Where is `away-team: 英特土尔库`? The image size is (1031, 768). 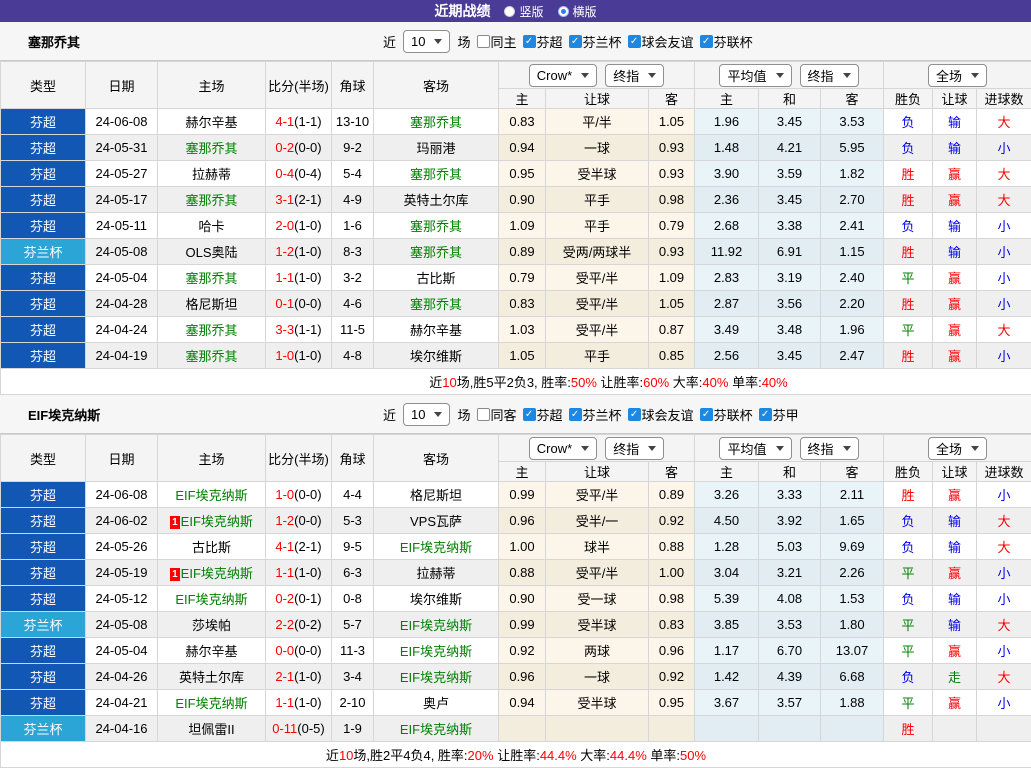 away-team: 英特土尔库 is located at coordinates (436, 200).